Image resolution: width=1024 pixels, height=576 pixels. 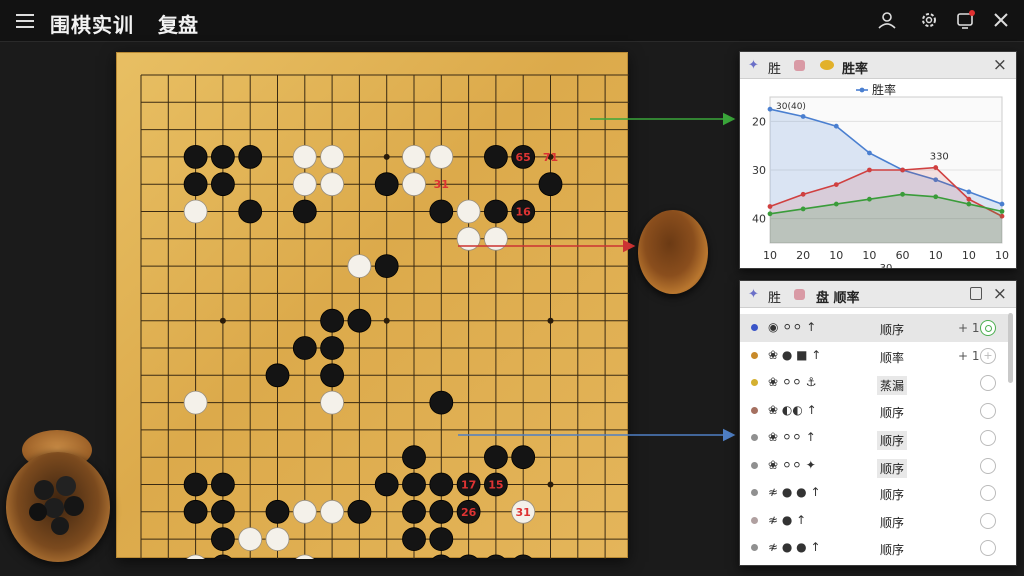 I want to click on move-row: ◉ ⚪⚪ ↑ 顺序 + 1, so click(x=874, y=328).